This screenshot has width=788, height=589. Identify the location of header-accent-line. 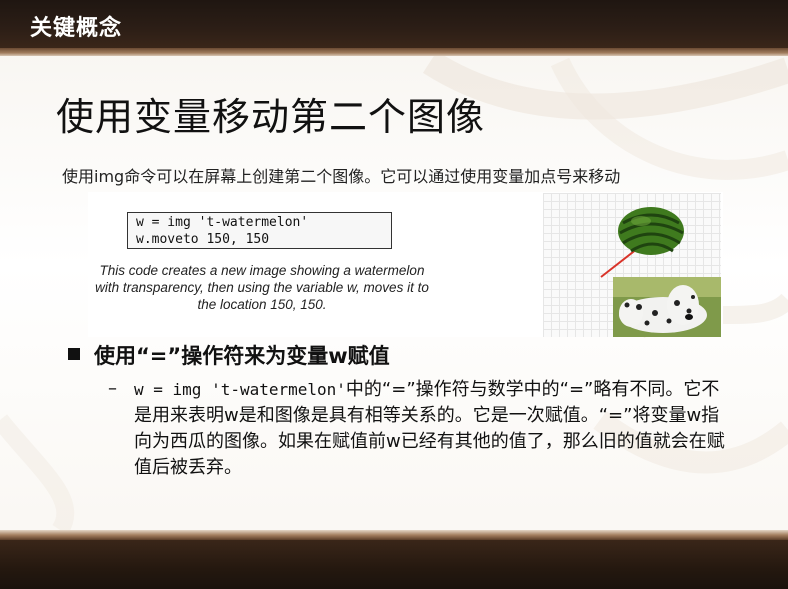
(394, 52).